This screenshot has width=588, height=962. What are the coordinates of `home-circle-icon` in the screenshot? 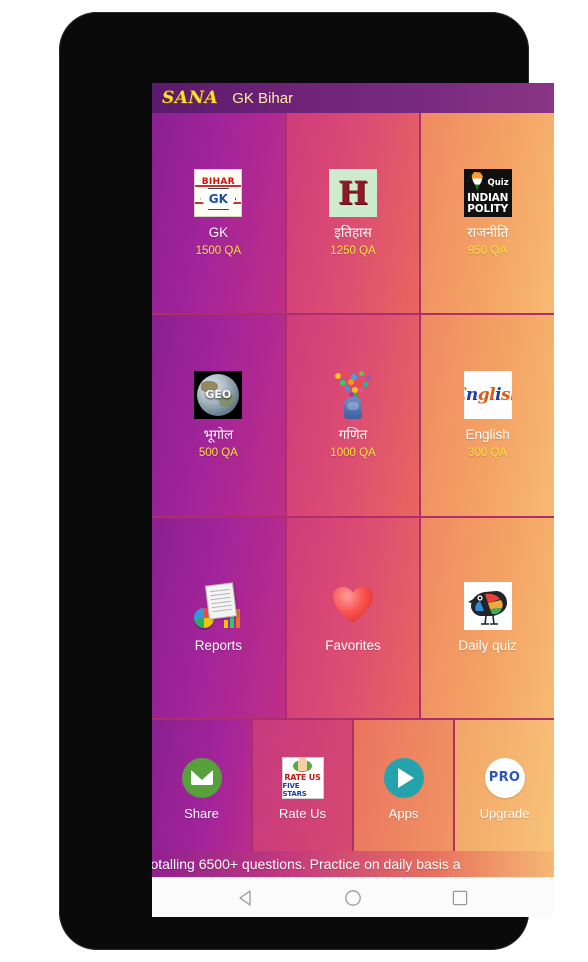 It's located at (353, 897).